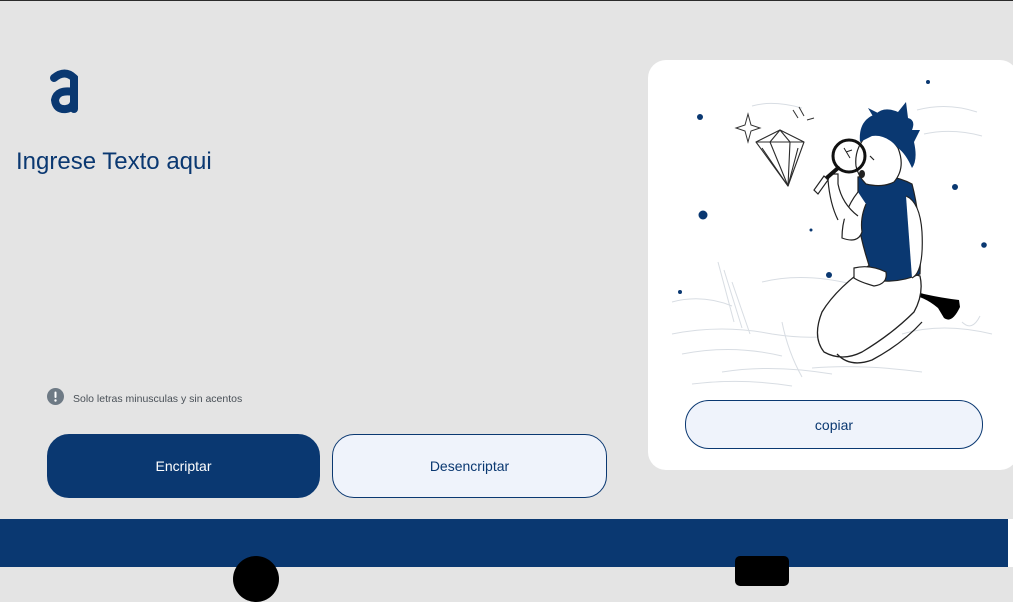  Describe the element at coordinates (762, 571) in the screenshot. I see `linkedin-icon` at that location.